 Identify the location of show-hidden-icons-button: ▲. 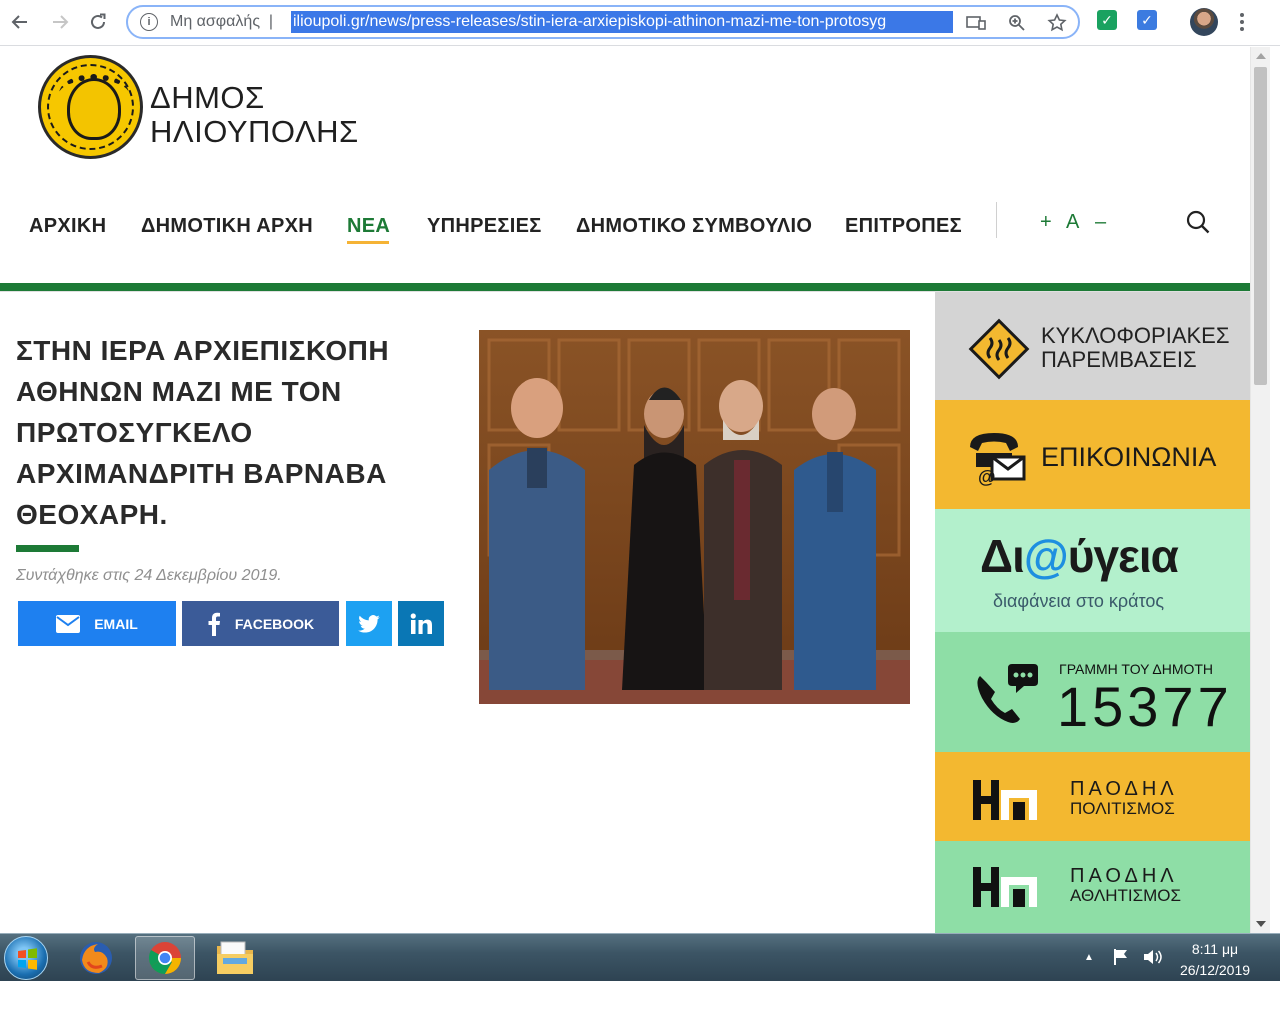
(1089, 957).